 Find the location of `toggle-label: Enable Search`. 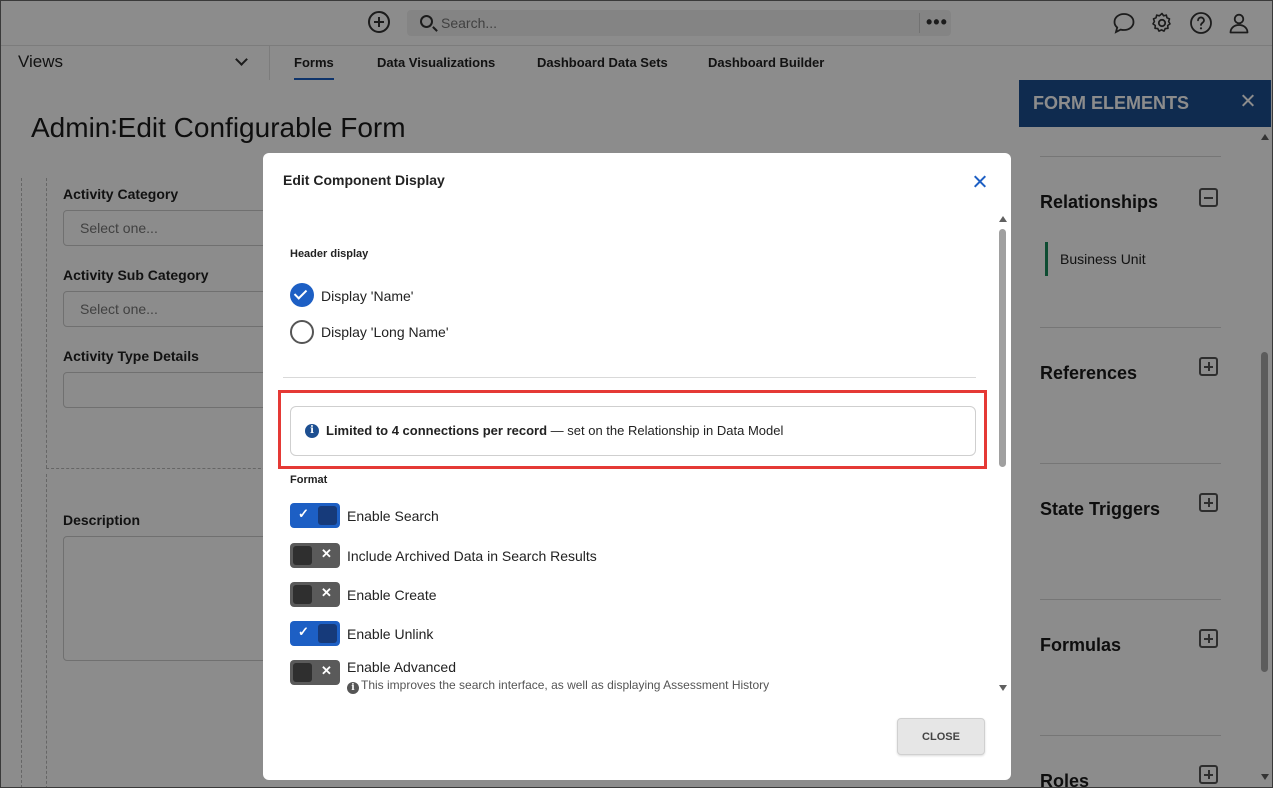

toggle-label: Enable Search is located at coordinates (393, 516).